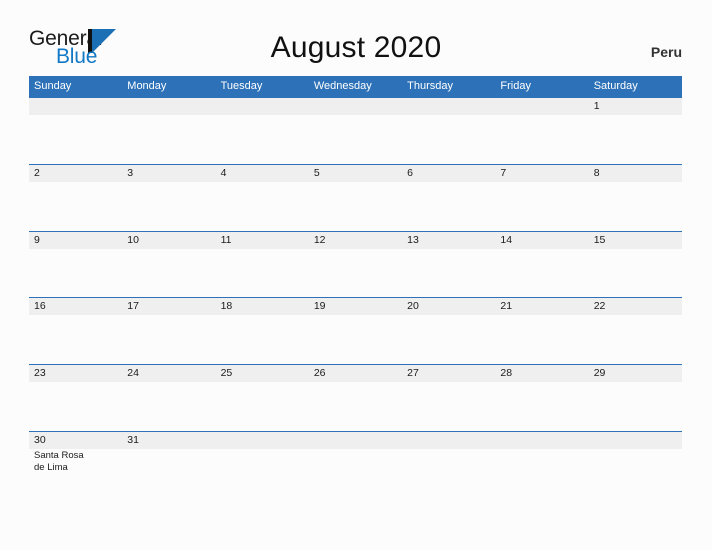 This screenshot has height=550, width=712. Describe the element at coordinates (40, 306) in the screenshot. I see `day-number: 16` at that location.